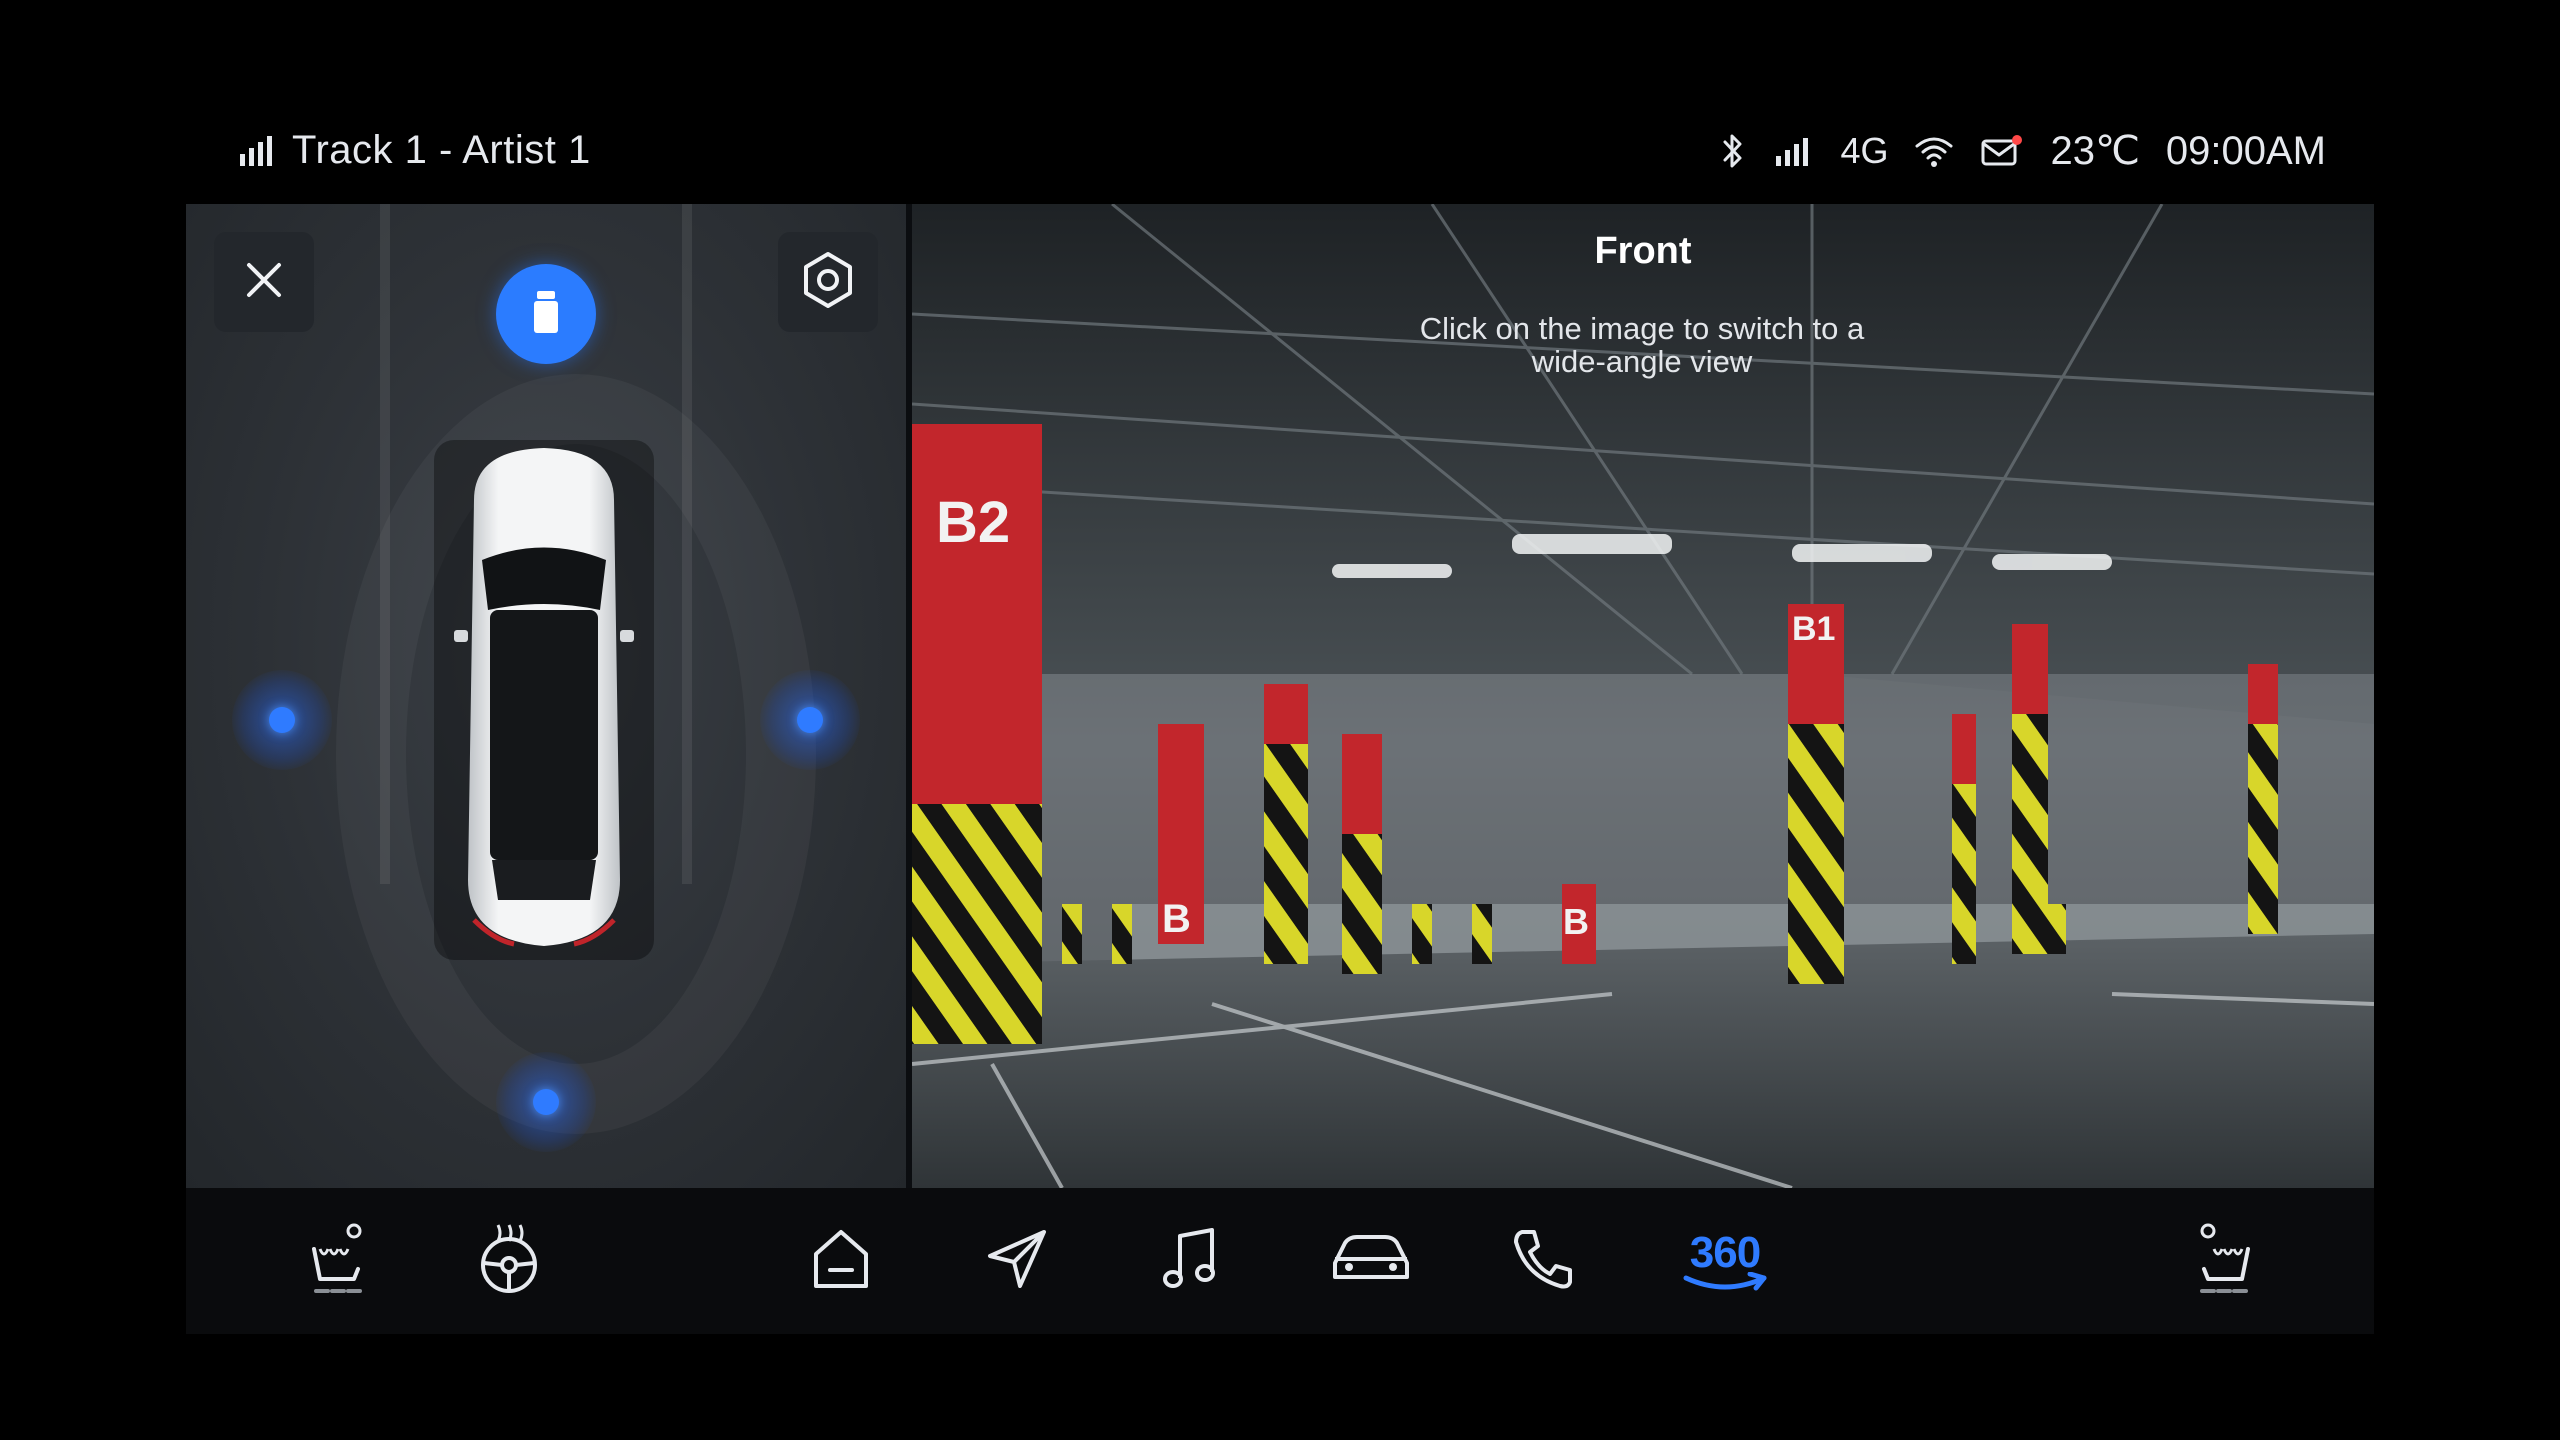  What do you see at coordinates (1280, 1261) in the screenshot?
I see `bottom-dock: 360` at bounding box center [1280, 1261].